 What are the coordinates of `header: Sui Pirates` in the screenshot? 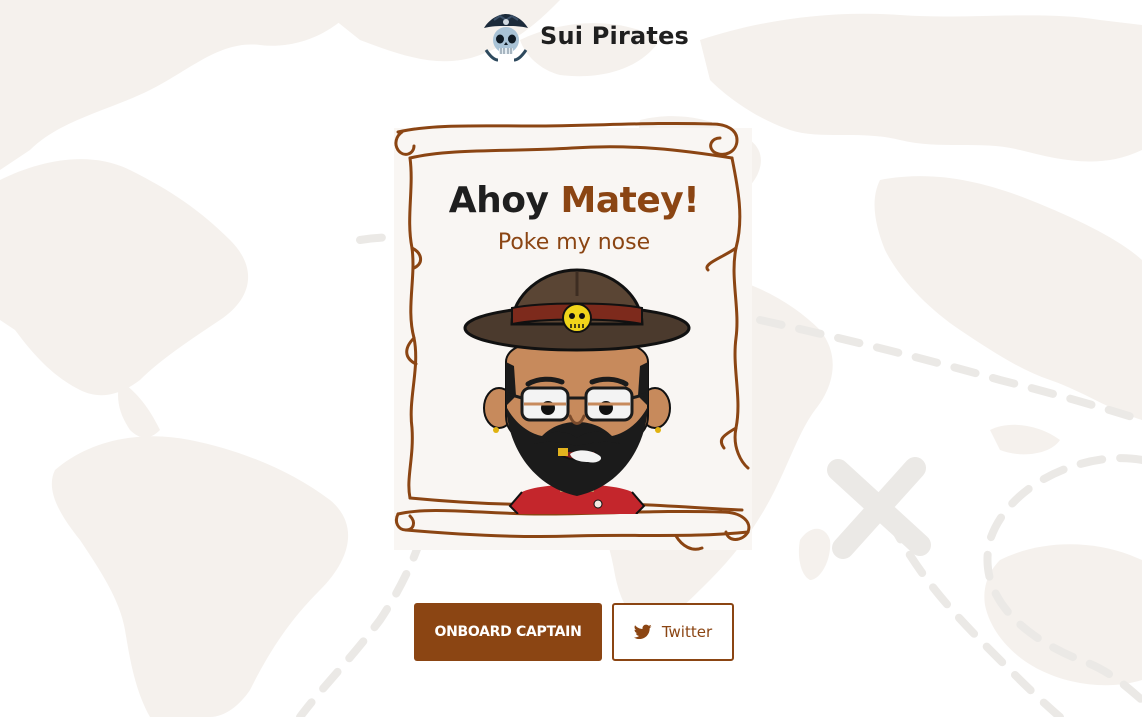 It's located at (584, 36).